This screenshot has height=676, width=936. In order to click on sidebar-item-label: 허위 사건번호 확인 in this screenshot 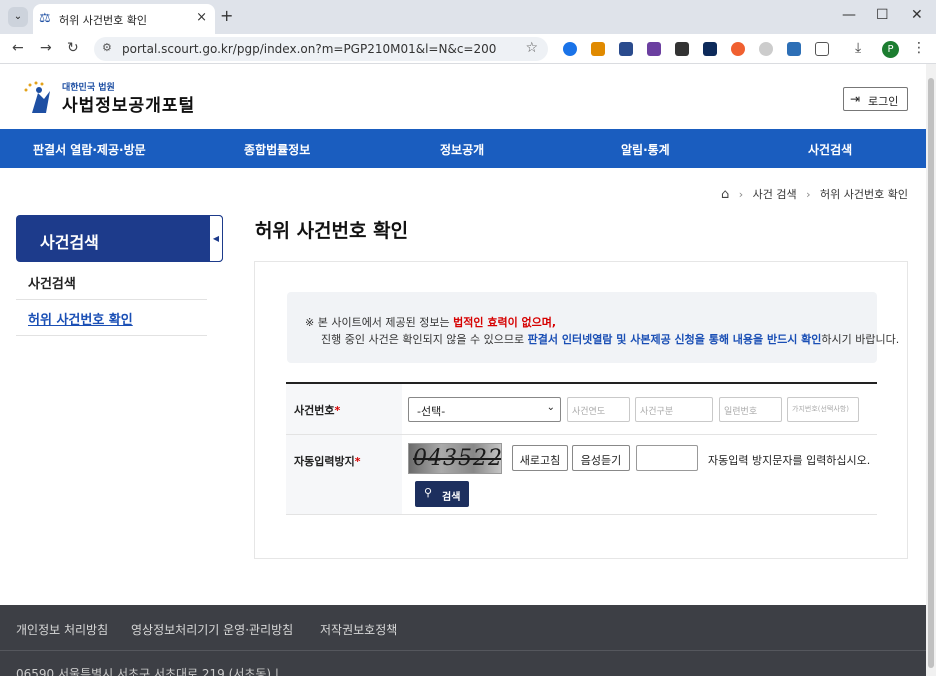, I will do `click(80, 320)`.